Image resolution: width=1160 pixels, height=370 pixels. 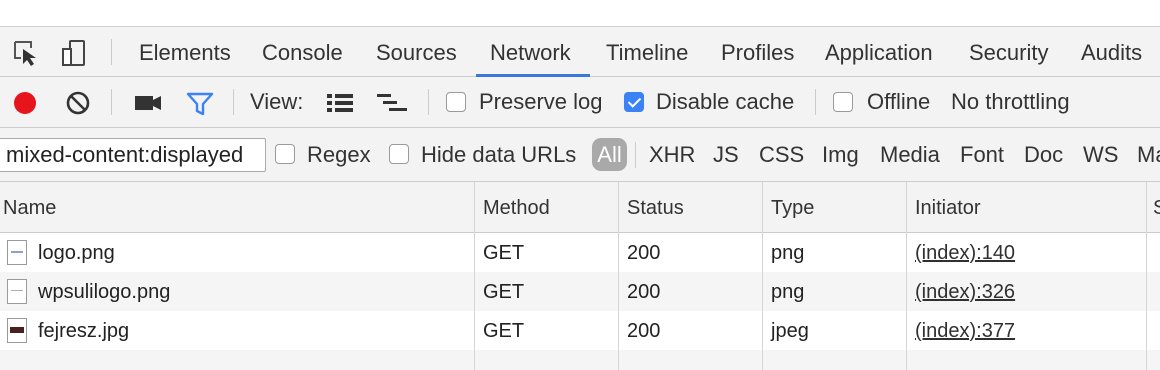 What do you see at coordinates (580, 207) in the screenshot?
I see `table-header: Name Method Status Type Initiator S` at bounding box center [580, 207].